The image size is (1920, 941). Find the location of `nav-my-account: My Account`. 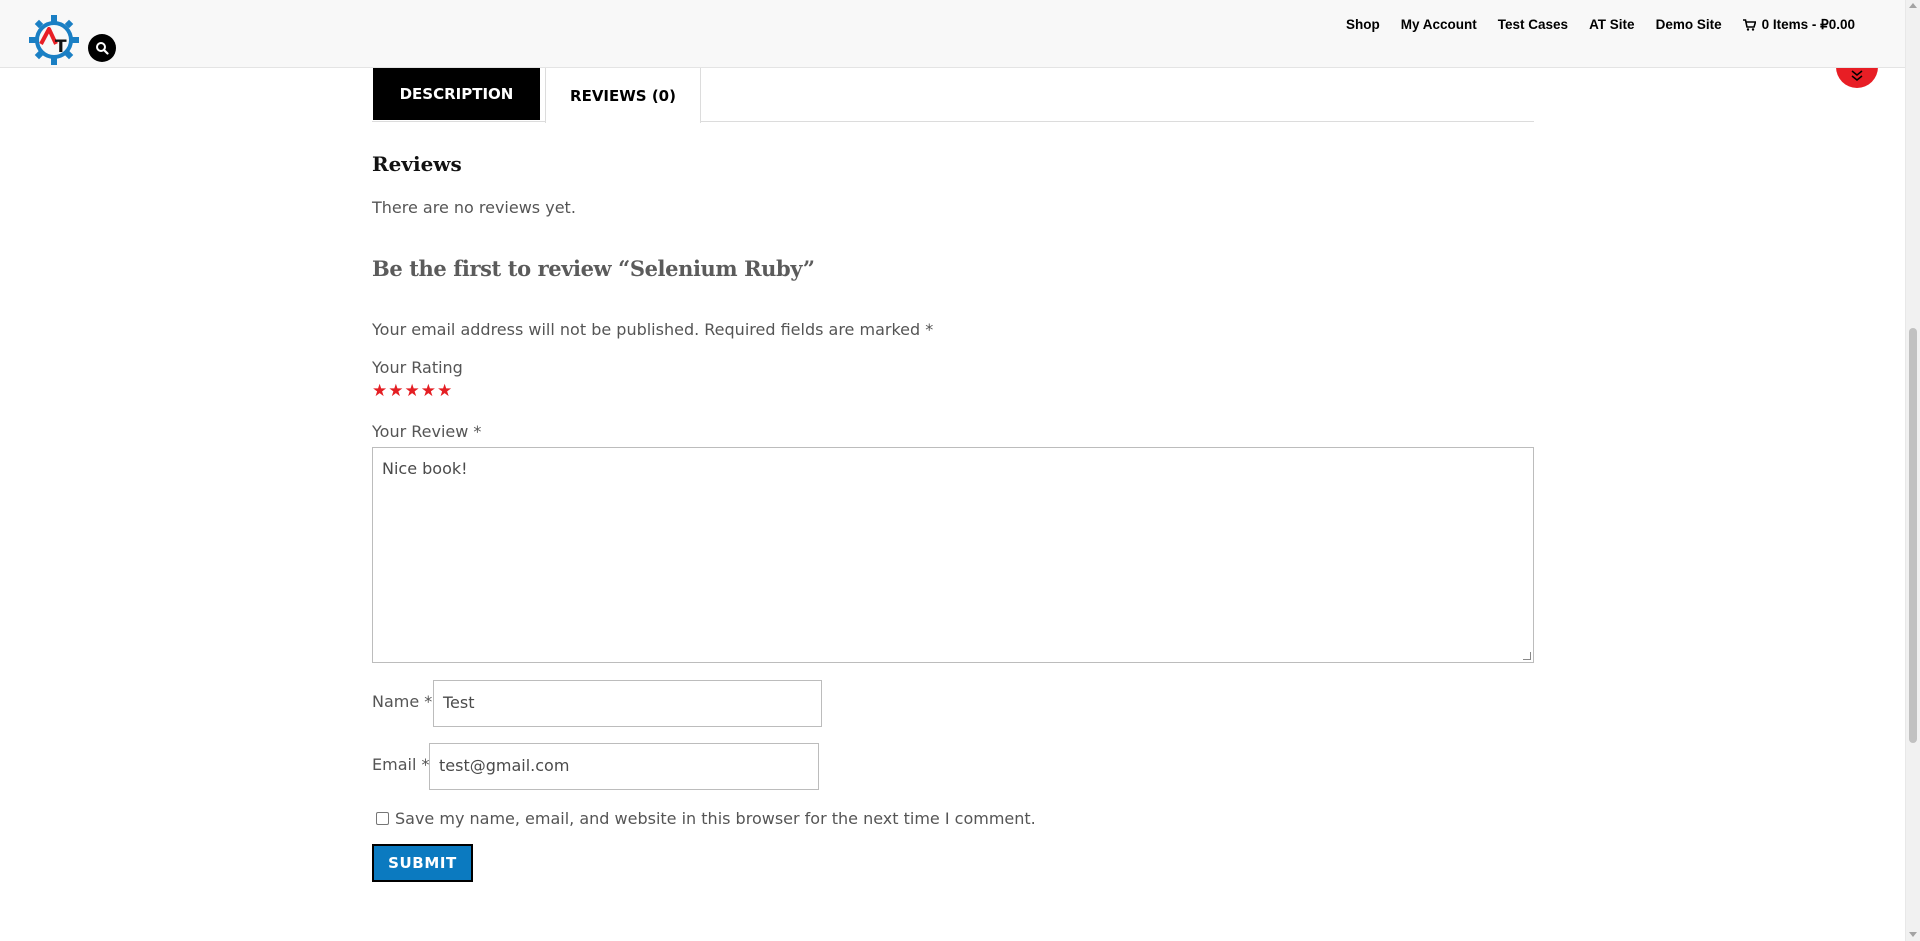

nav-my-account: My Account is located at coordinates (1439, 25).